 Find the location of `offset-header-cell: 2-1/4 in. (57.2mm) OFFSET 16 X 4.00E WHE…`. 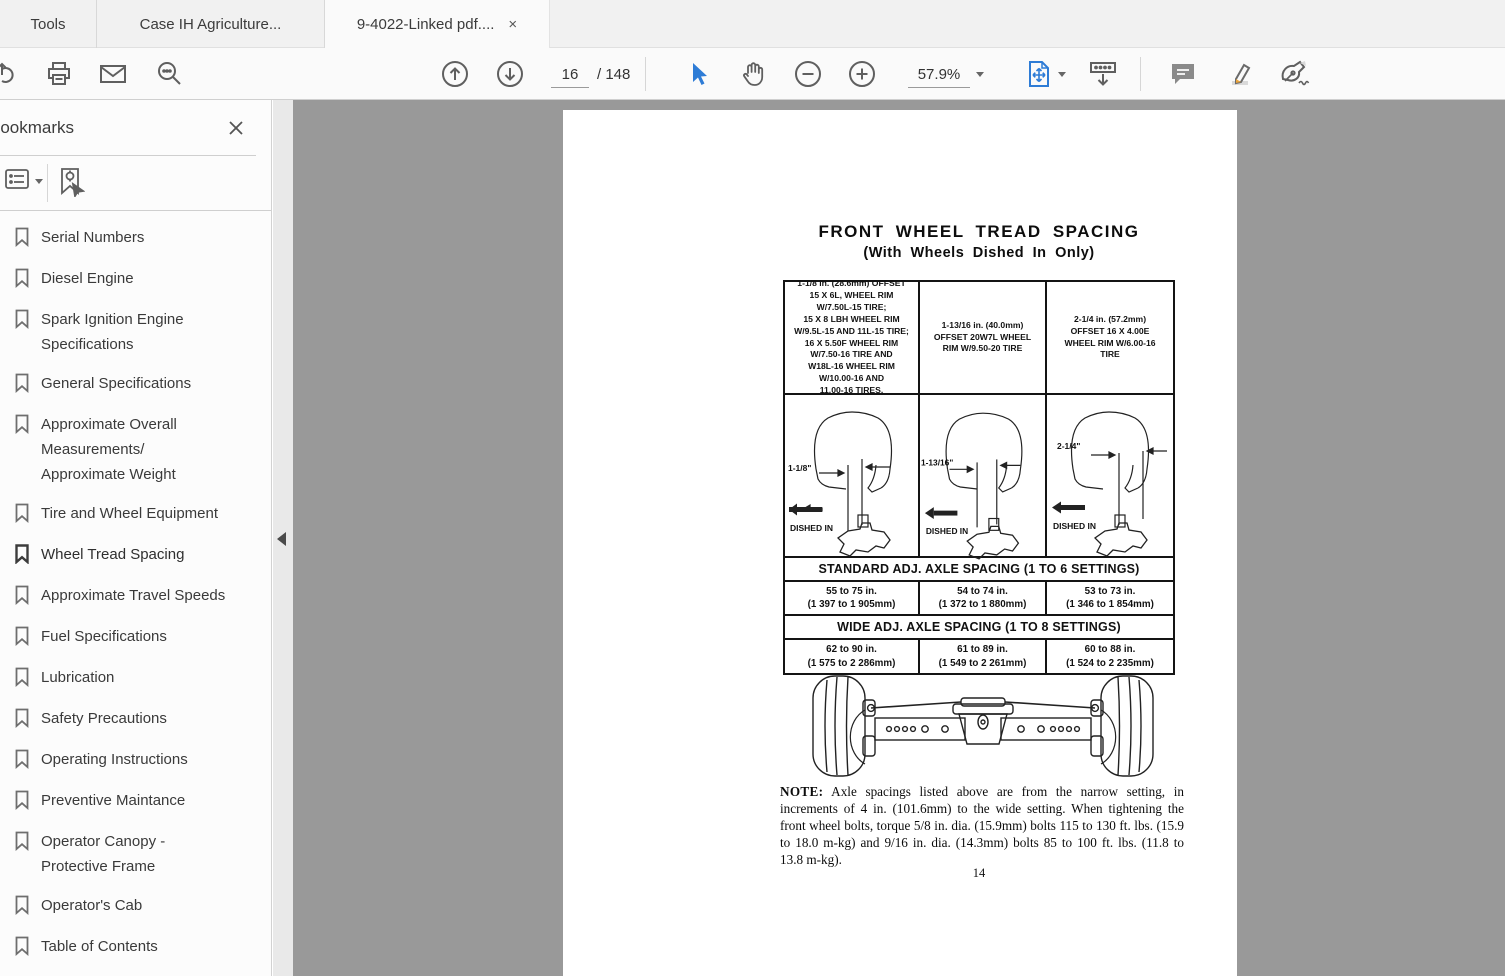

offset-header-cell: 2-1/4 in. (57.2mm) OFFSET 16 X 4.00E WHE… is located at coordinates (1110, 336).